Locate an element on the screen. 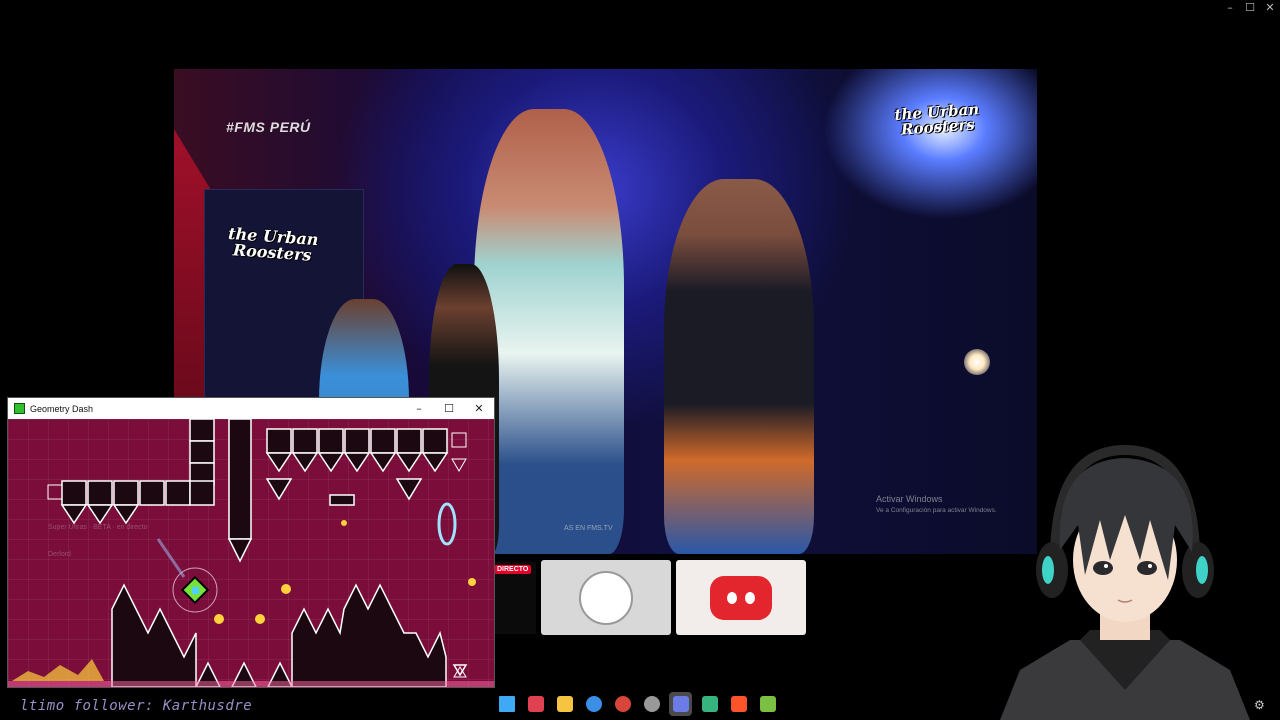 This screenshot has height=720, width=1280. gd-title-text: Geometry Dash is located at coordinates (62, 408).